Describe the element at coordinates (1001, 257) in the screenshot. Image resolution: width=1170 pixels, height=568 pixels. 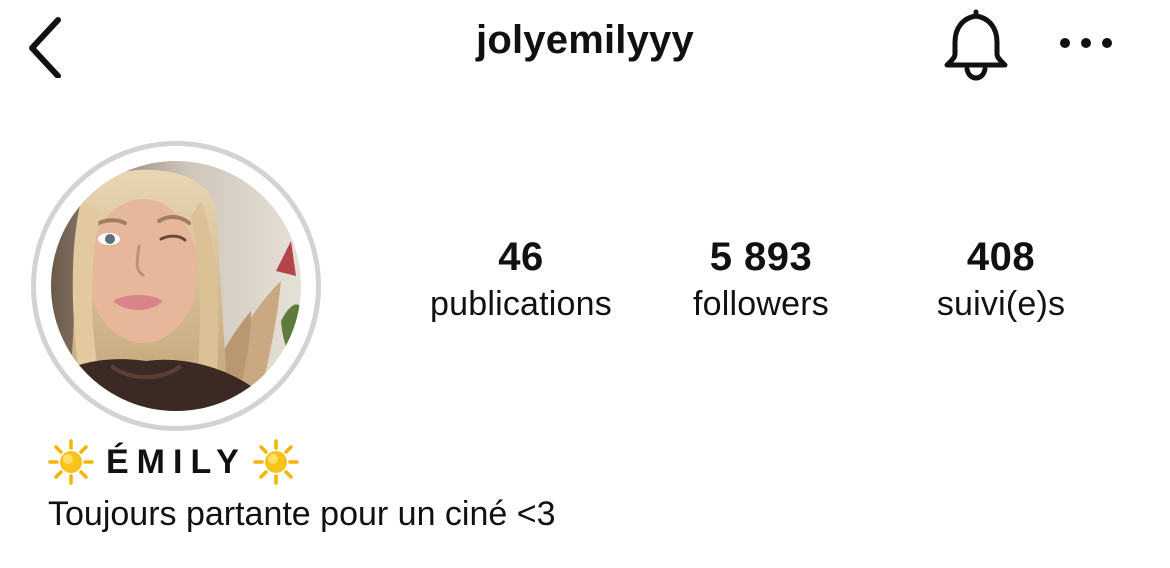
I see `following-count-value: 408` at that location.